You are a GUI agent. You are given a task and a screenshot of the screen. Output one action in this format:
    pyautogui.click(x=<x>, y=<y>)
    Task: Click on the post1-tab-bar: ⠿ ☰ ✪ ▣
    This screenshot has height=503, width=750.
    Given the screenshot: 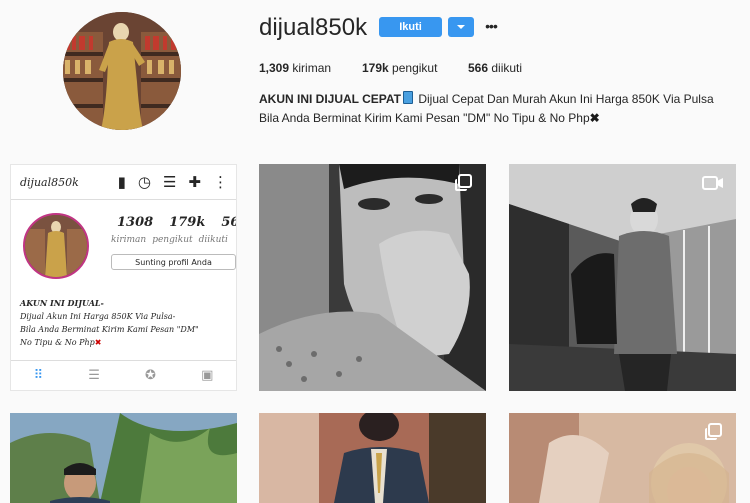 What is the action you would take?
    pyautogui.click(x=123, y=375)
    